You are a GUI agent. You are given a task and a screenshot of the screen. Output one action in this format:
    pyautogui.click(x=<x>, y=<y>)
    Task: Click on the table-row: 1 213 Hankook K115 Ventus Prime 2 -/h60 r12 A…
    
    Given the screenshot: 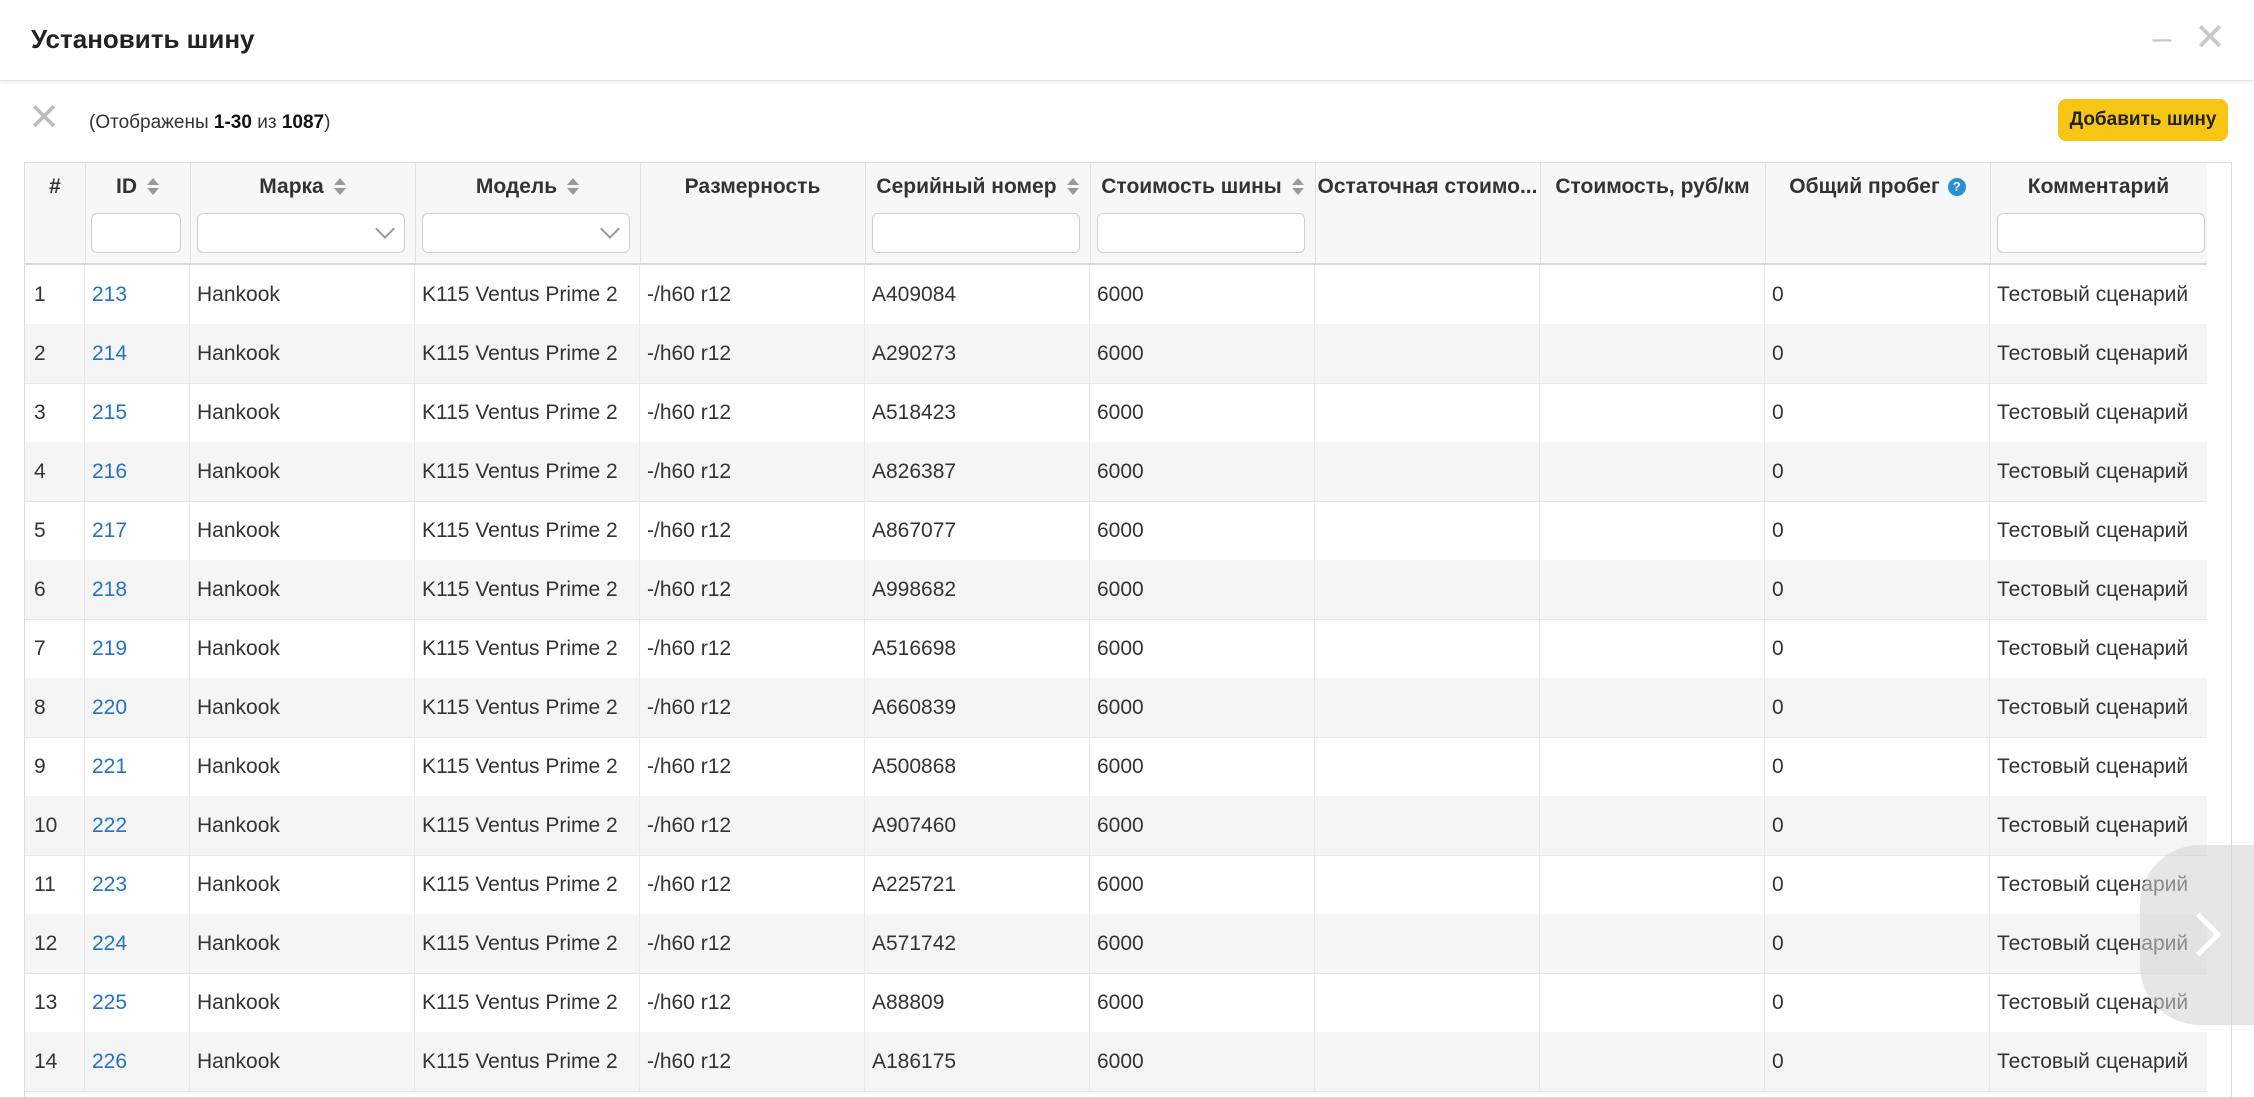 What is the action you would take?
    pyautogui.click(x=1116, y=295)
    